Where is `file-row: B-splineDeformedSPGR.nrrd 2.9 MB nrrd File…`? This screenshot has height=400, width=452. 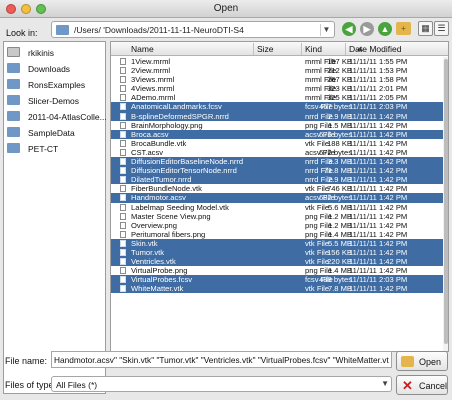
file-row: B-splineDeformedSPGR.nrrd 2.9 MB nrrd File… is located at coordinates (277, 116).